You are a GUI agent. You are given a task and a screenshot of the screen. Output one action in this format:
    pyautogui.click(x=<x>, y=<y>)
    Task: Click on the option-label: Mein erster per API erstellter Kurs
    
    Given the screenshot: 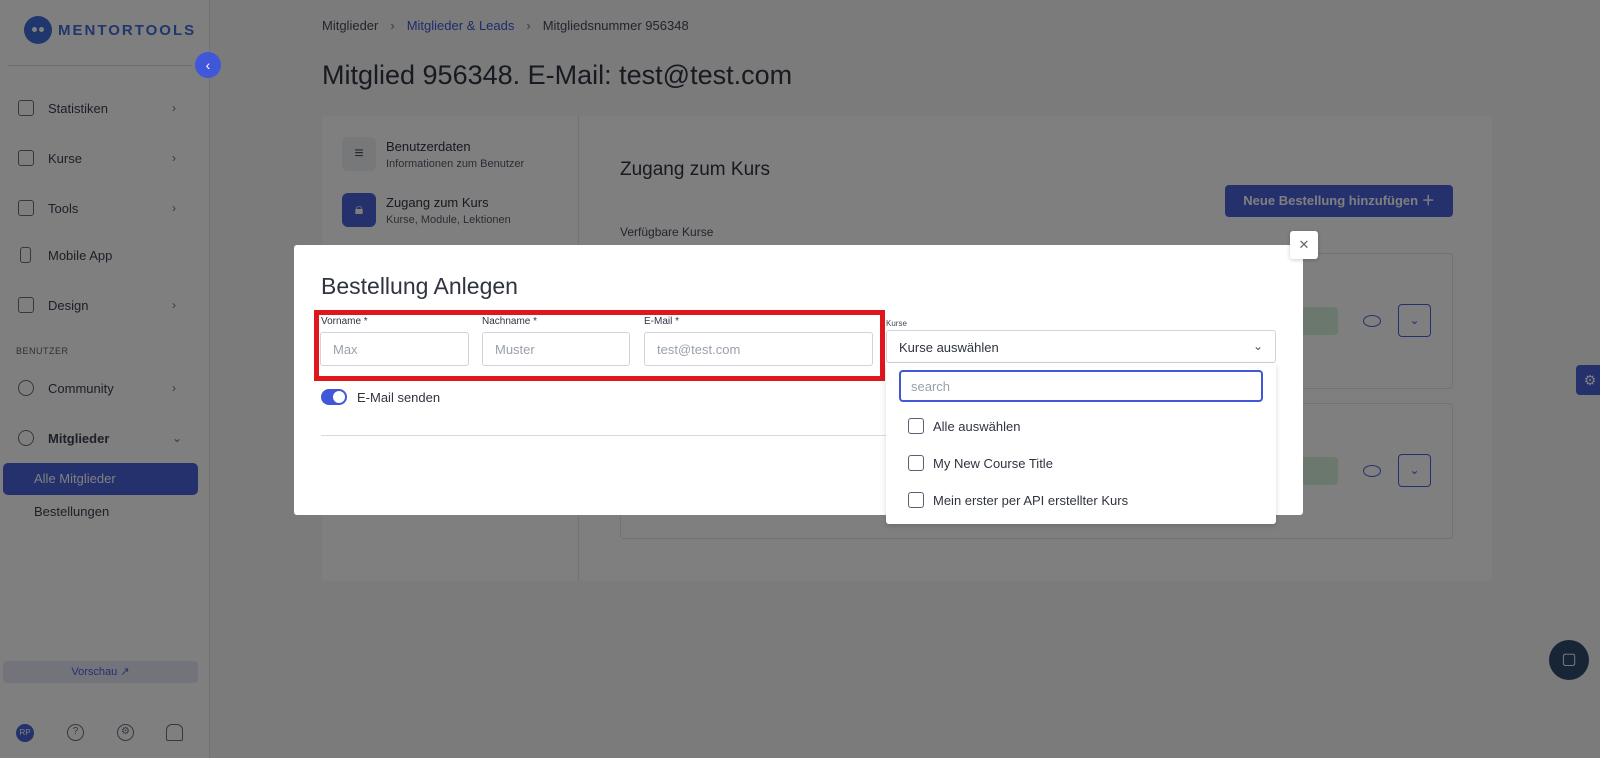 What is the action you would take?
    pyautogui.click(x=1031, y=500)
    